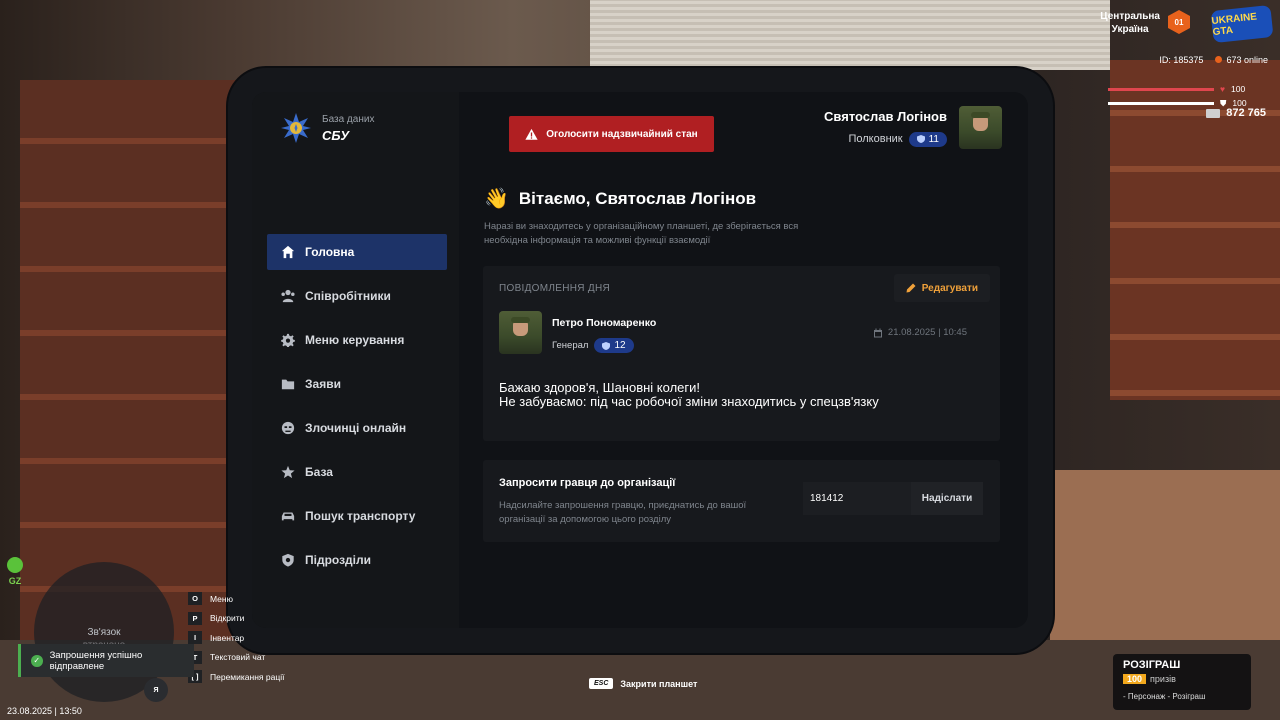 This screenshot has height=720, width=1280. What do you see at coordinates (288, 296) in the screenshot?
I see `users-icon` at bounding box center [288, 296].